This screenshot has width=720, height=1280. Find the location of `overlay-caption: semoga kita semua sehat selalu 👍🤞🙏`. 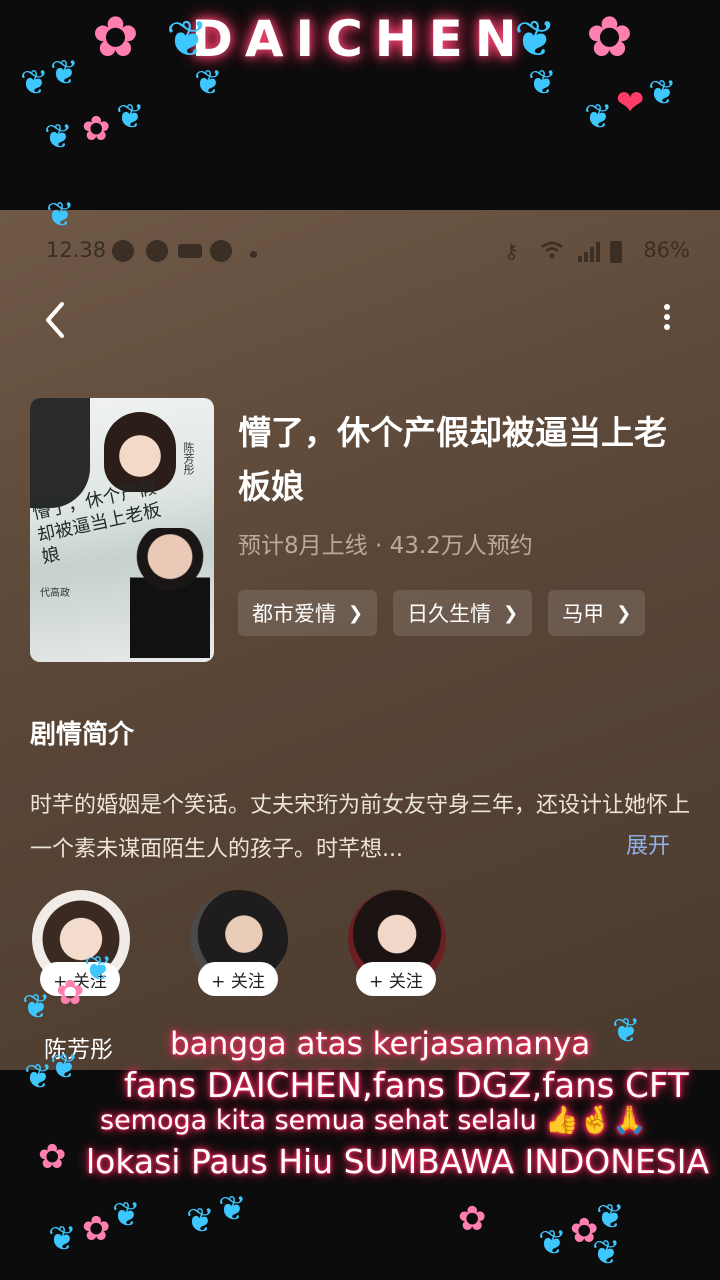

overlay-caption: semoga kita semua sehat selalu 👍🤞🙏 is located at coordinates (373, 1120).